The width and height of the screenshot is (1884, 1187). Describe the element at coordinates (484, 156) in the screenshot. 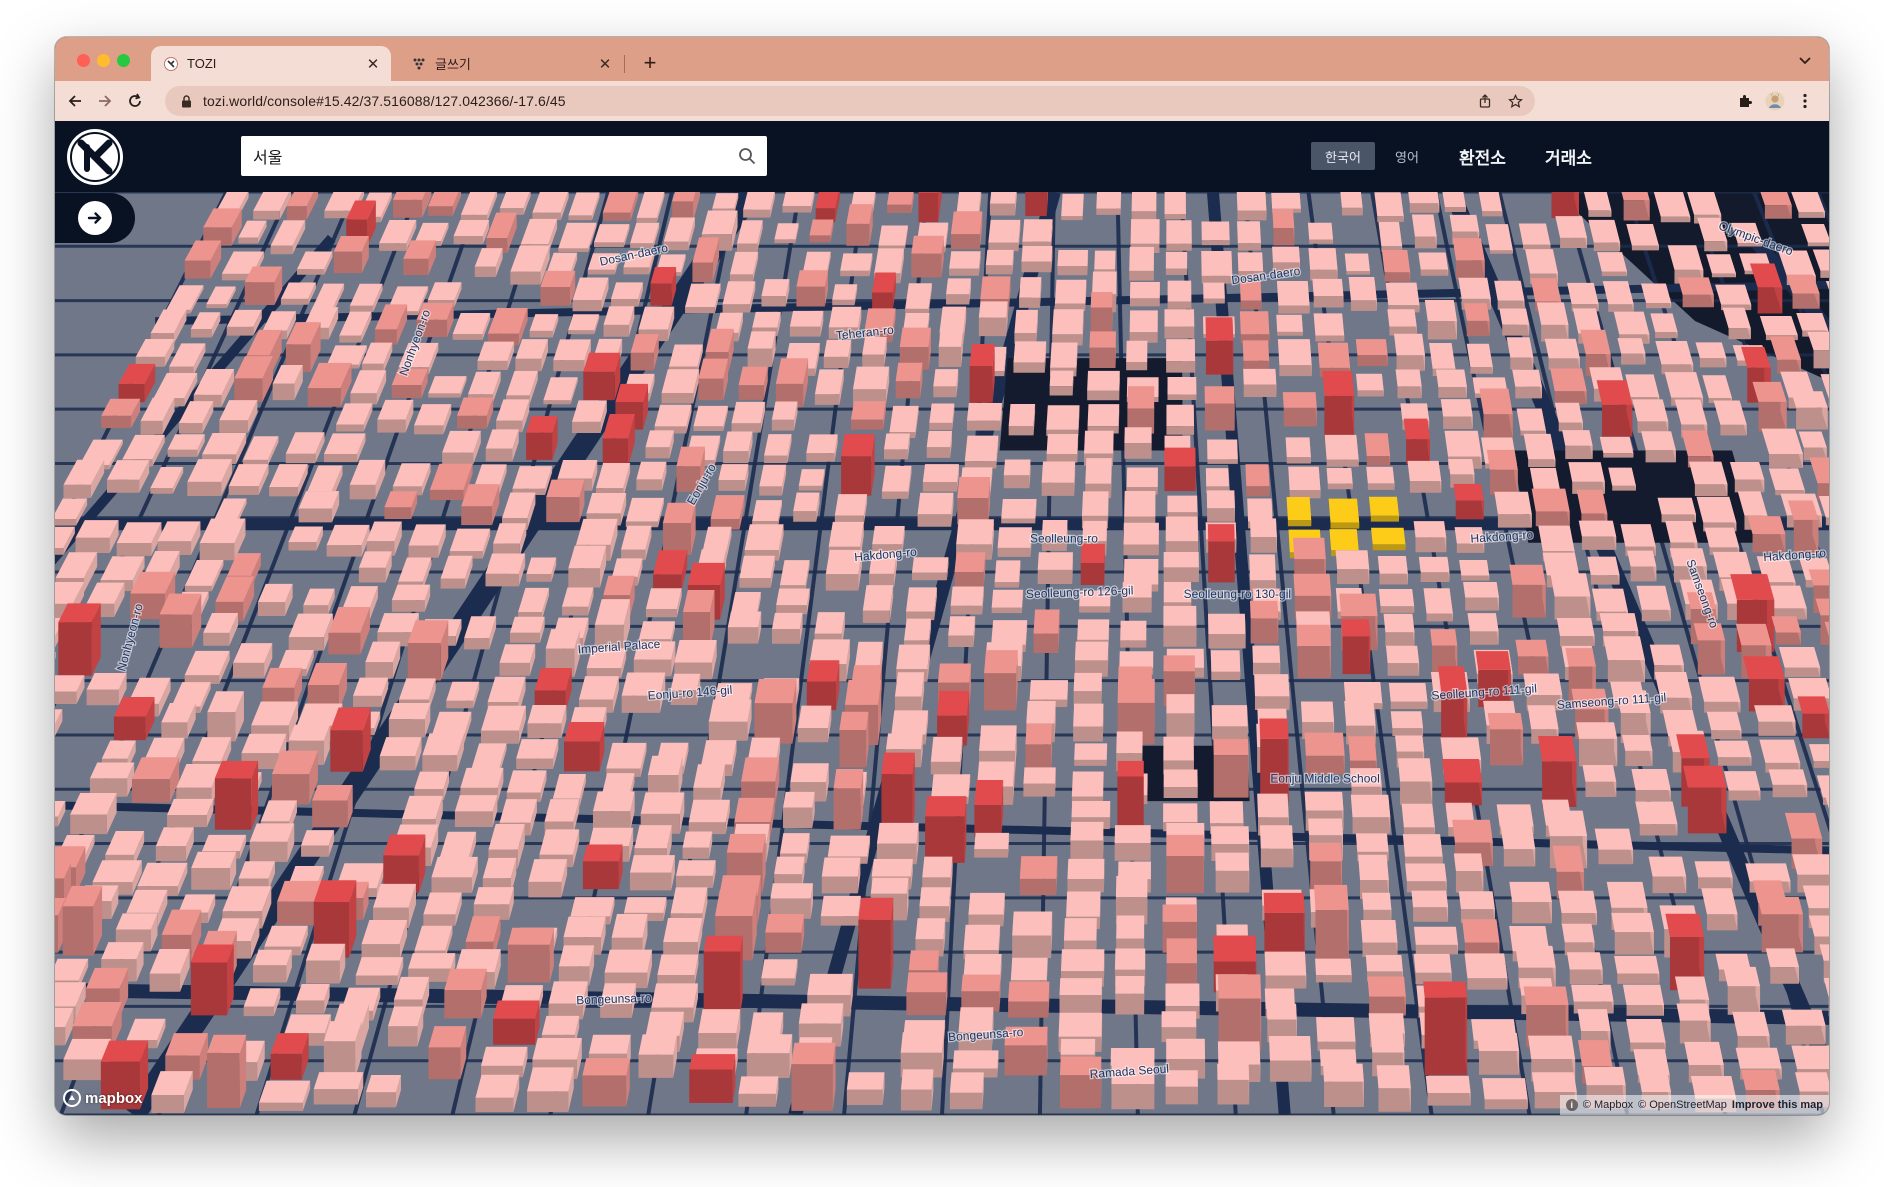

I see `search-input` at that location.